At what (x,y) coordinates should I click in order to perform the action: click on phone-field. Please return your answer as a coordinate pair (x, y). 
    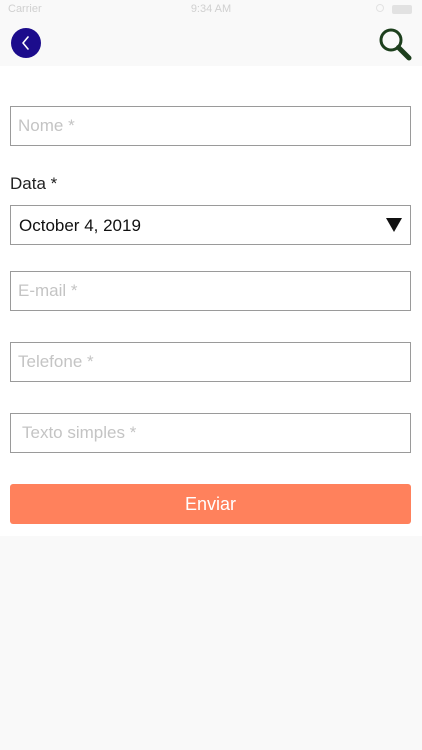
    Looking at the image, I should click on (210, 362).